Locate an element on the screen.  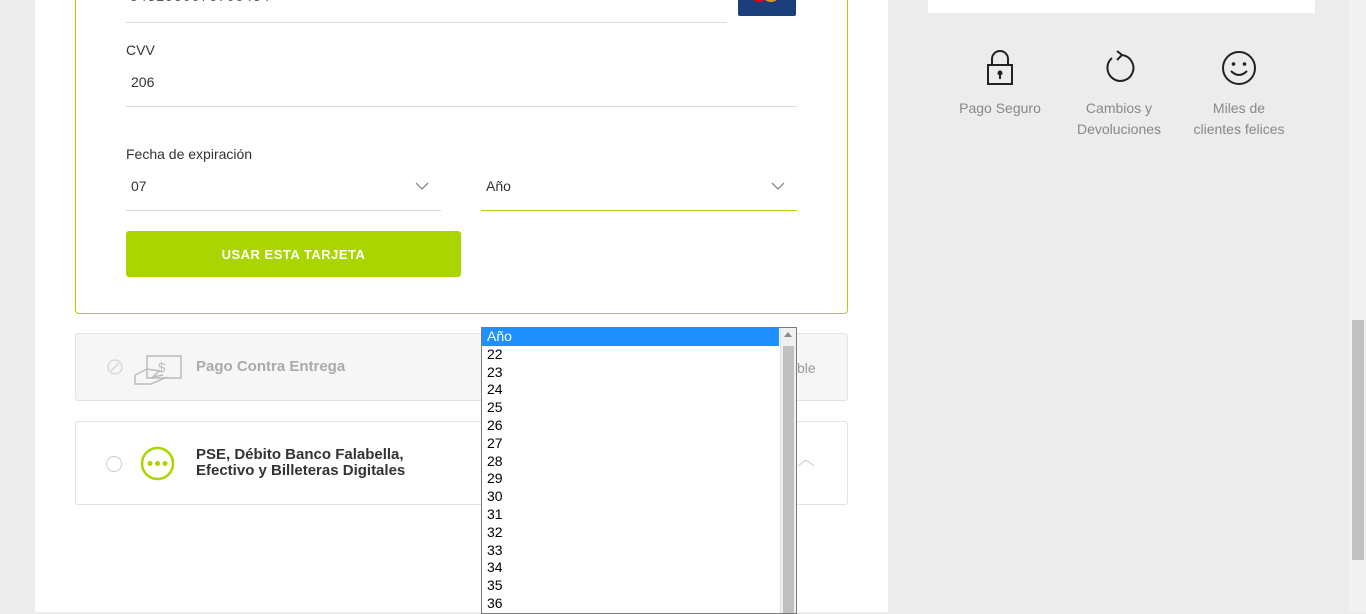
year-option: 30 is located at coordinates (630, 497).